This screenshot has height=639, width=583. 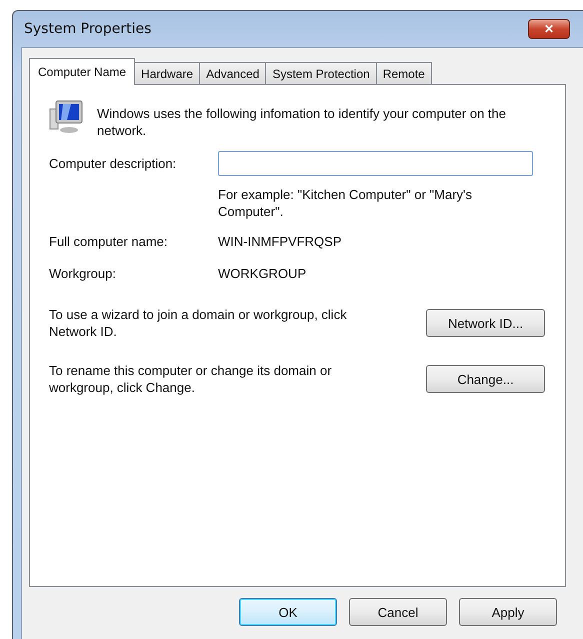 What do you see at coordinates (167, 73) in the screenshot?
I see `tab: Hardware` at bounding box center [167, 73].